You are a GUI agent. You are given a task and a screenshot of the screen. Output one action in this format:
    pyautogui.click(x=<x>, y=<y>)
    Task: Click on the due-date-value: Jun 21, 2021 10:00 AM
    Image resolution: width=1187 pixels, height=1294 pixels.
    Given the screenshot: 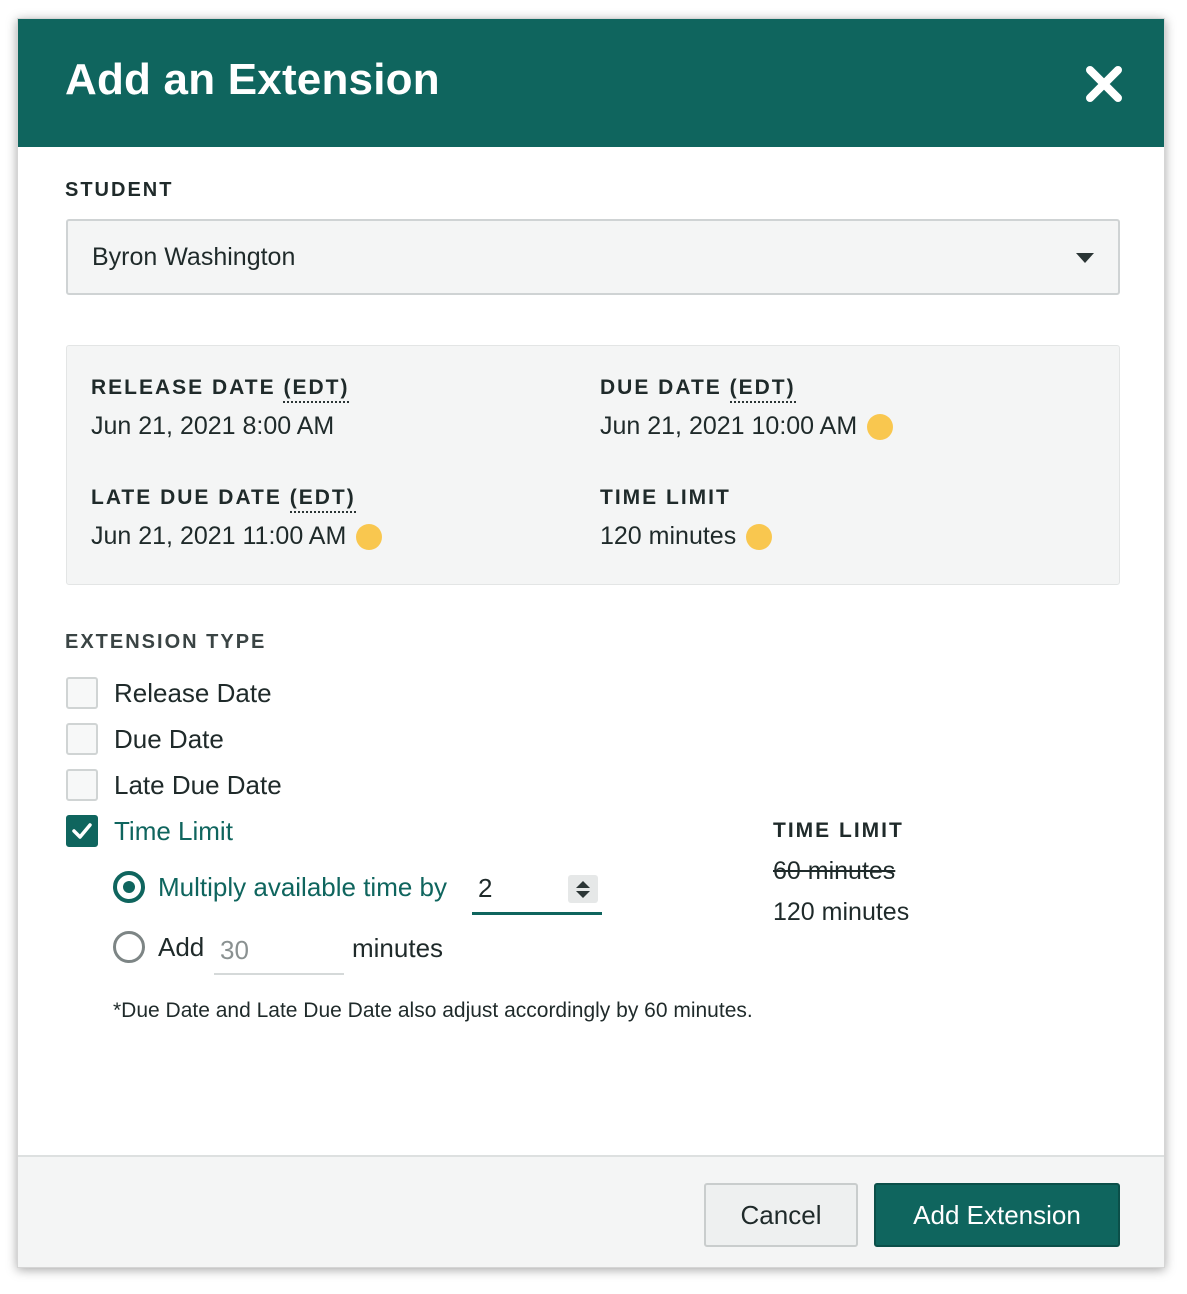 What is the action you would take?
    pyautogui.click(x=747, y=426)
    